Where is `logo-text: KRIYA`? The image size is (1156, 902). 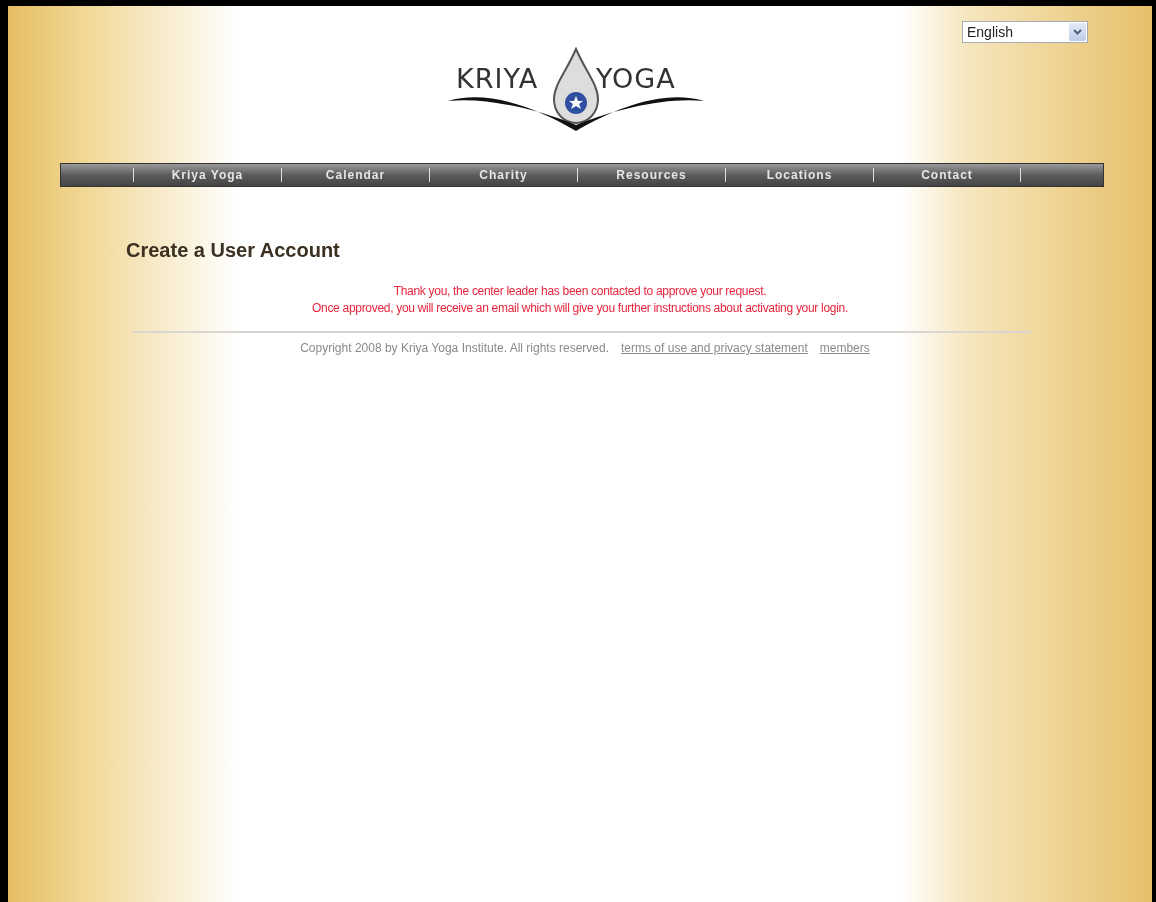
logo-text: KRIYA is located at coordinates (497, 78).